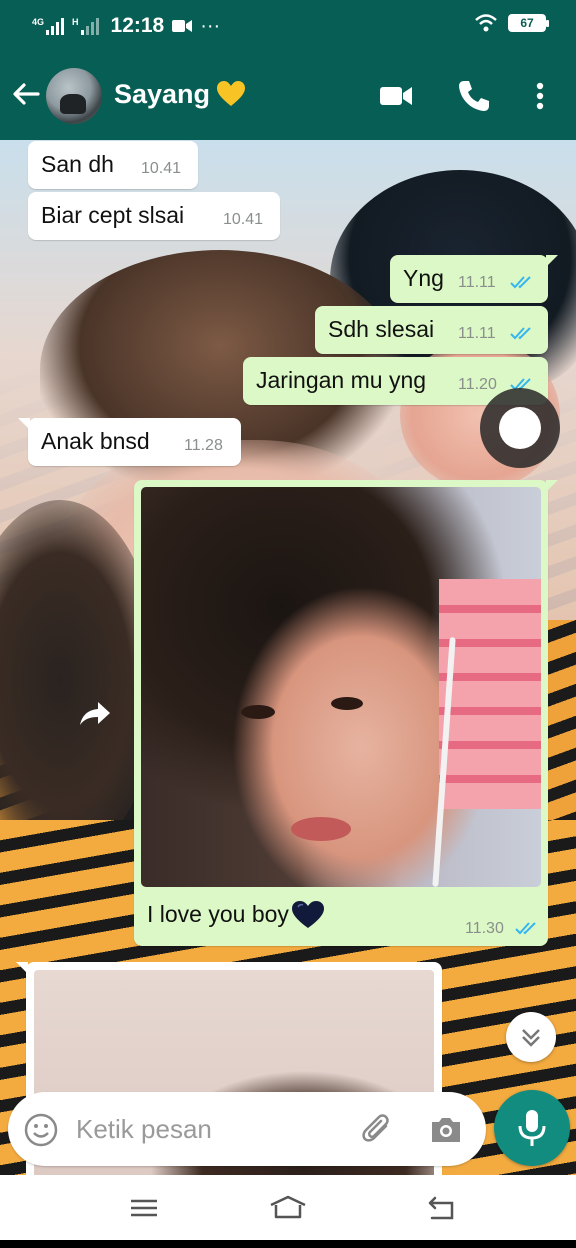  I want to click on status-left: 4G H 12:18 ···, so click(126, 26).